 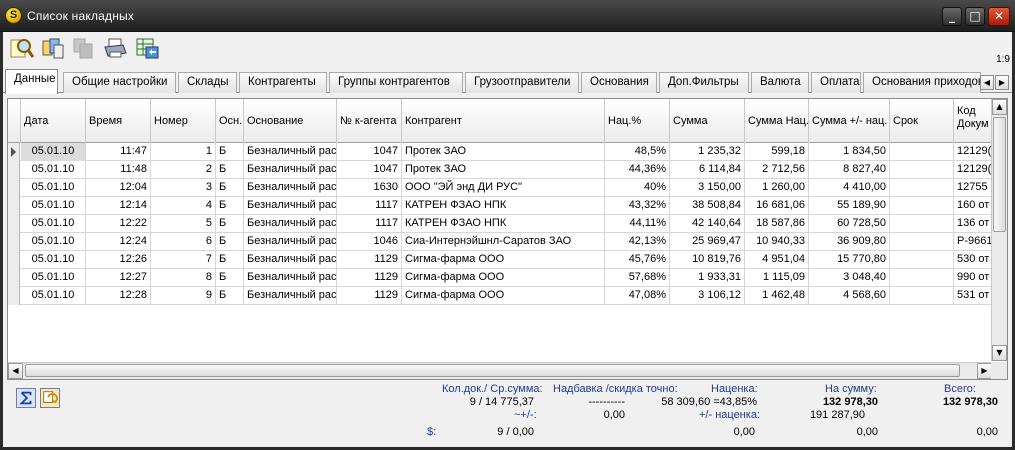 What do you see at coordinates (999, 107) in the screenshot?
I see `scroll-up-icon: ▲` at bounding box center [999, 107].